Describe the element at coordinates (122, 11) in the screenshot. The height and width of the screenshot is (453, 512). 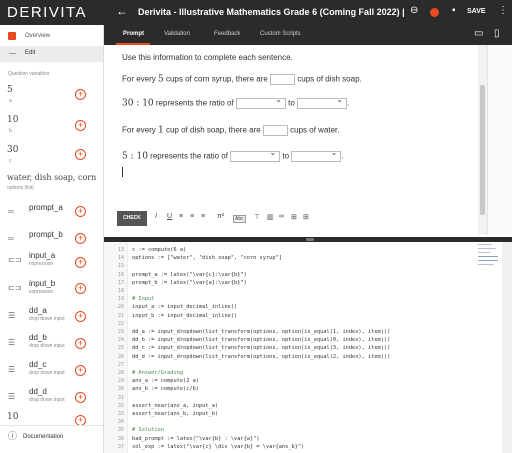
I see `arrow-left-icon: ←` at that location.